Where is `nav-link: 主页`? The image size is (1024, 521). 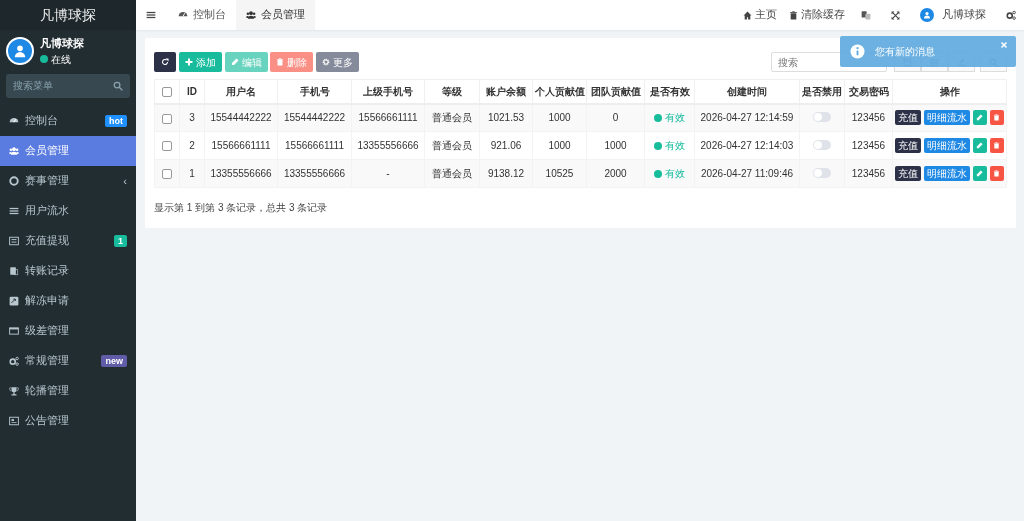
nav-link: 主页 is located at coordinates (760, 15).